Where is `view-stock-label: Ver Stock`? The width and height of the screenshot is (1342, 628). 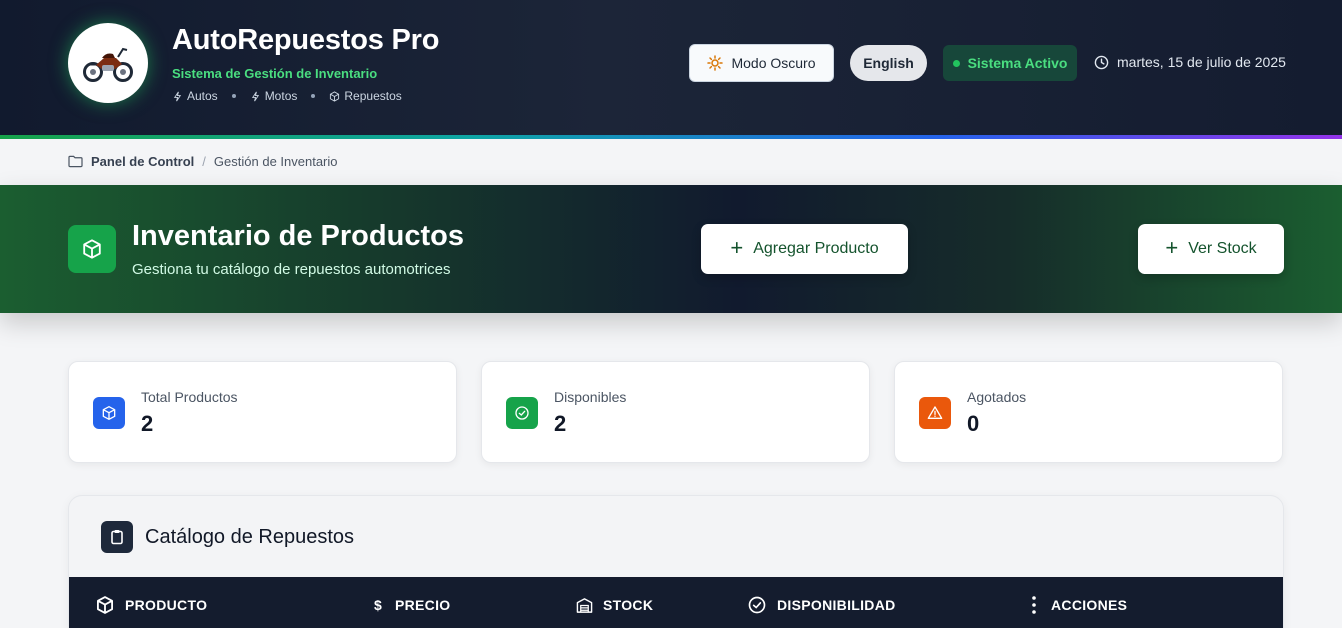 view-stock-label: Ver Stock is located at coordinates (1222, 248).